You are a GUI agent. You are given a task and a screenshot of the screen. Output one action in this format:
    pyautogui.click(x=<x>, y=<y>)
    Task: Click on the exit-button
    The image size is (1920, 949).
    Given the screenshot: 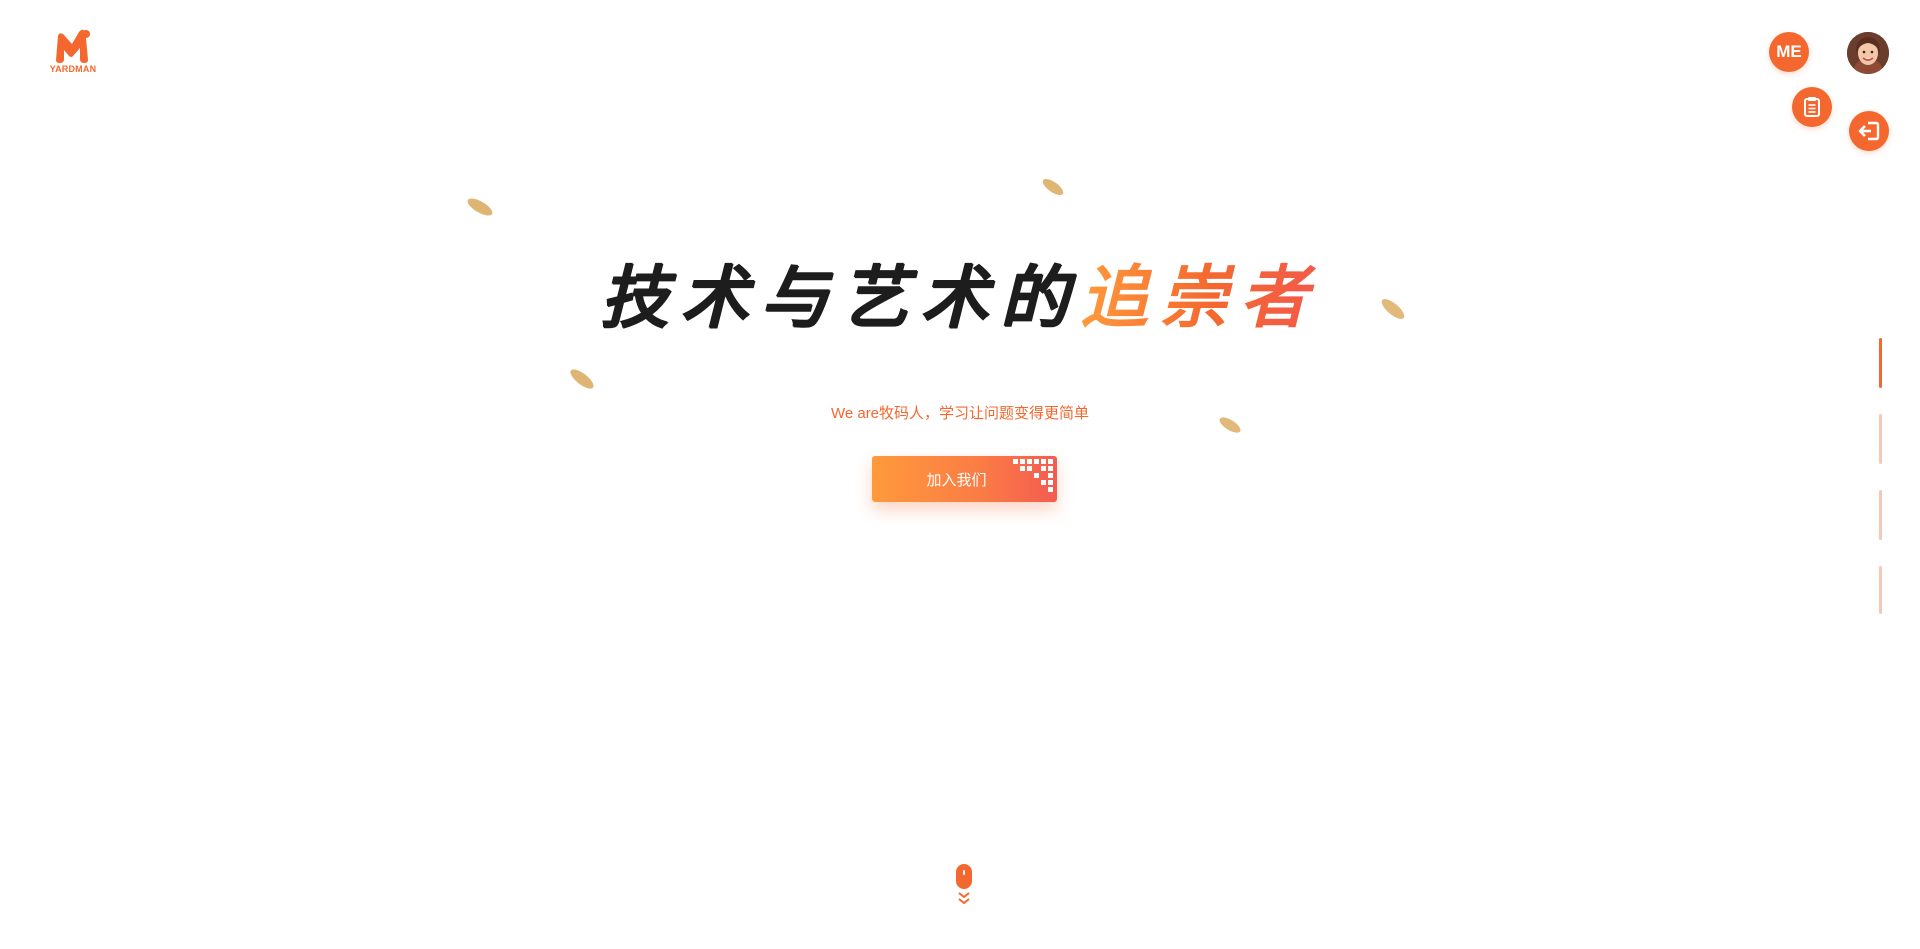 What is the action you would take?
    pyautogui.click(x=1869, y=131)
    